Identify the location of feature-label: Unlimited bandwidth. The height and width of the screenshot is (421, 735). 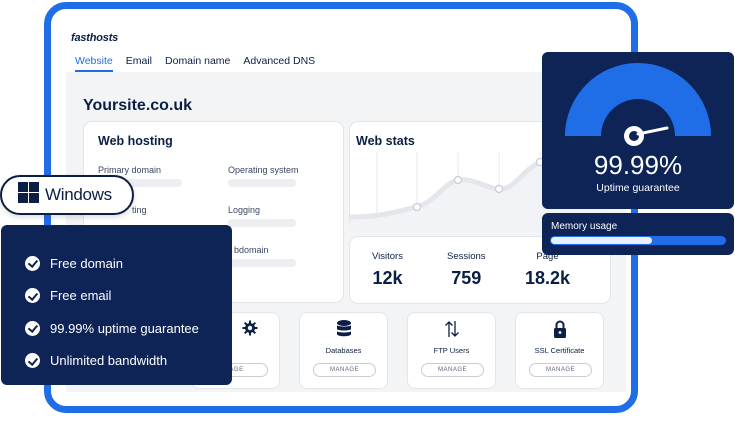
(109, 361).